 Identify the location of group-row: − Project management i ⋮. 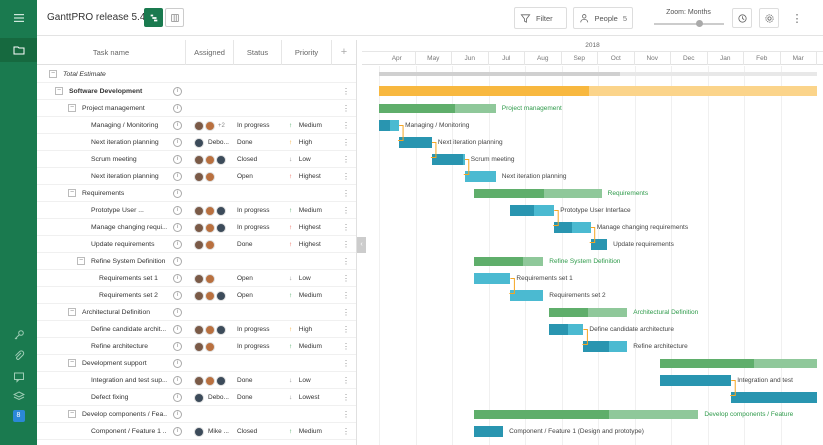
(196, 108).